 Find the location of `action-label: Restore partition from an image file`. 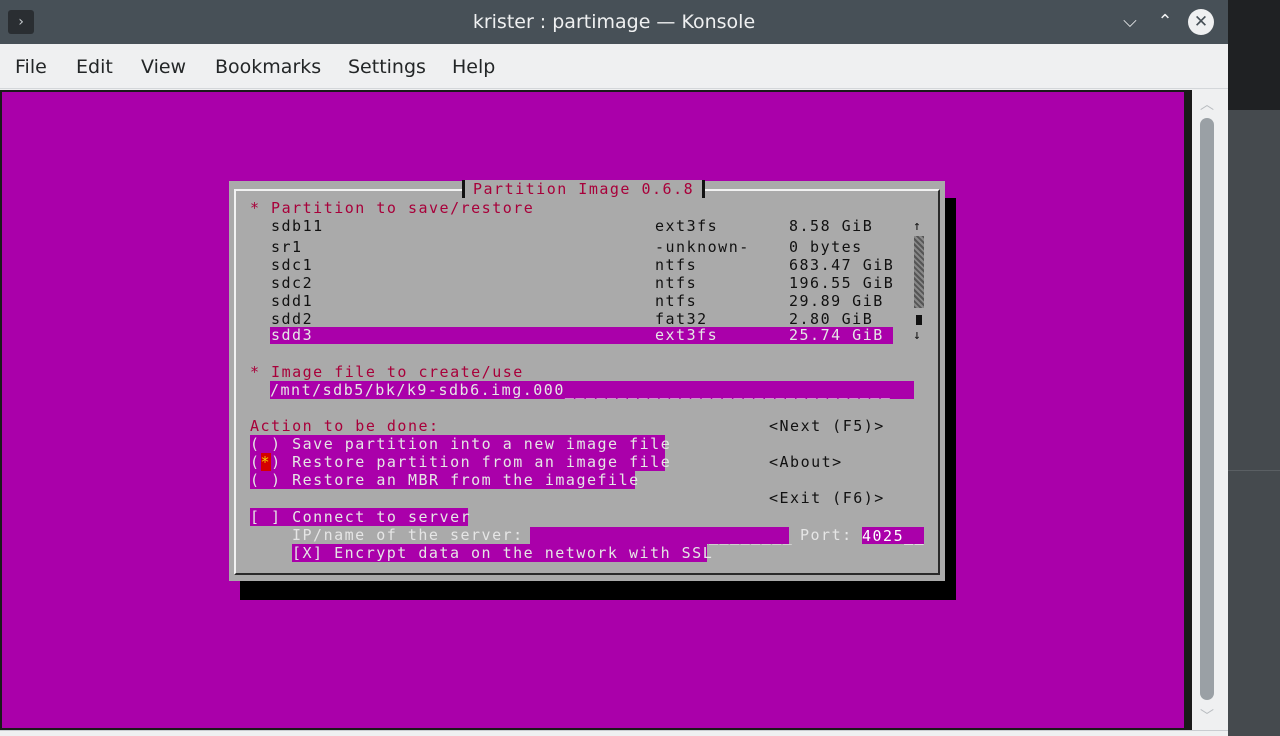

action-label: Restore partition from an image file is located at coordinates (482, 462).